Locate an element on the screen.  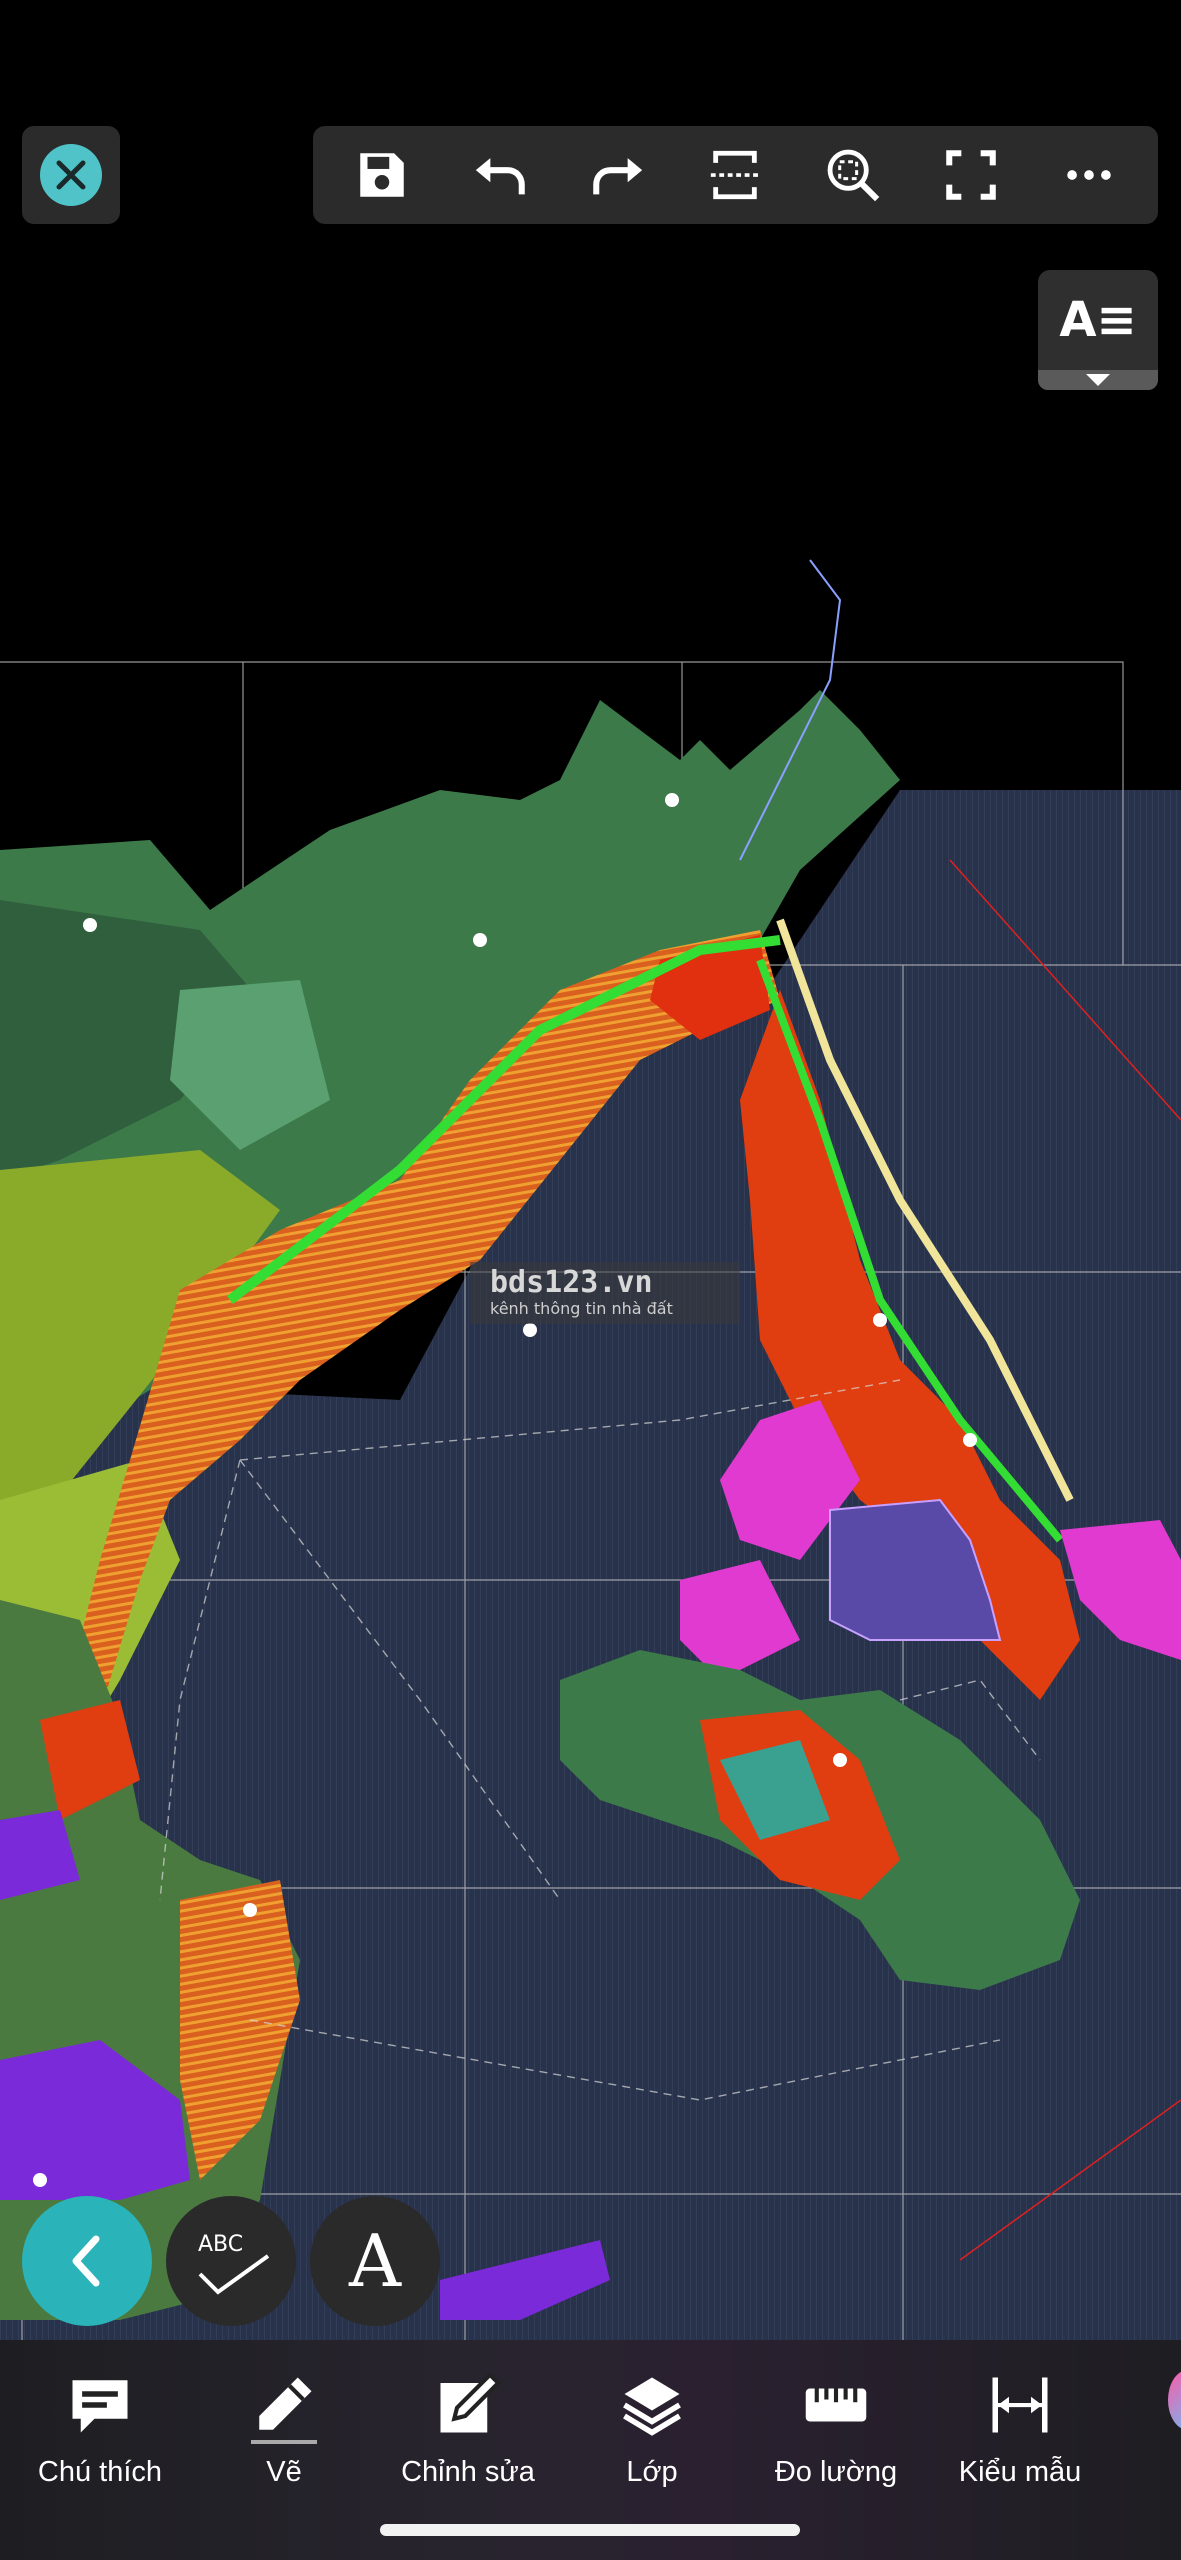
fullscreen-icon is located at coordinates (971, 175).